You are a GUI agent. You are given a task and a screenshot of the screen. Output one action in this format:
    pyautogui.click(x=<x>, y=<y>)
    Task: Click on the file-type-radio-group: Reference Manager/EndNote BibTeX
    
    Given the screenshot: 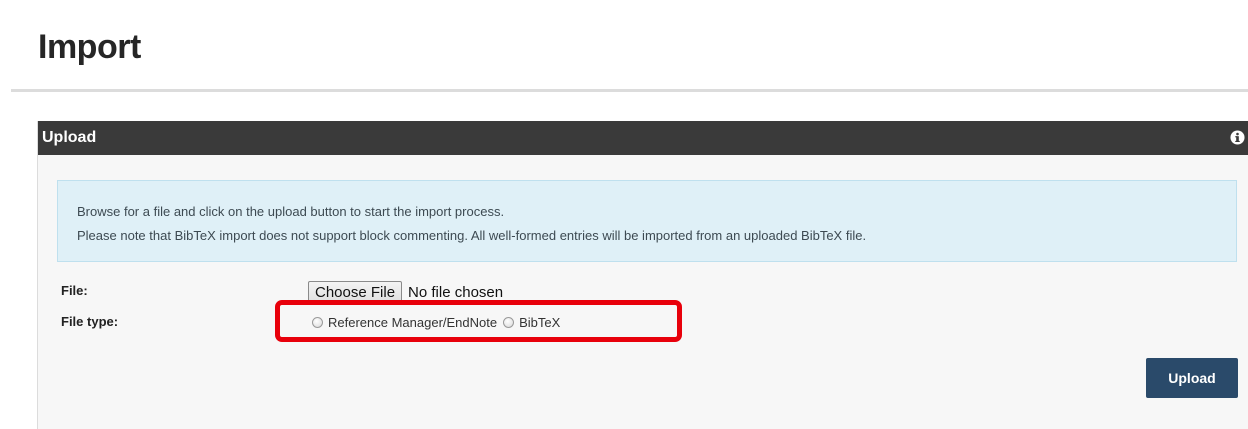 What is the action you would take?
    pyautogui.click(x=439, y=322)
    